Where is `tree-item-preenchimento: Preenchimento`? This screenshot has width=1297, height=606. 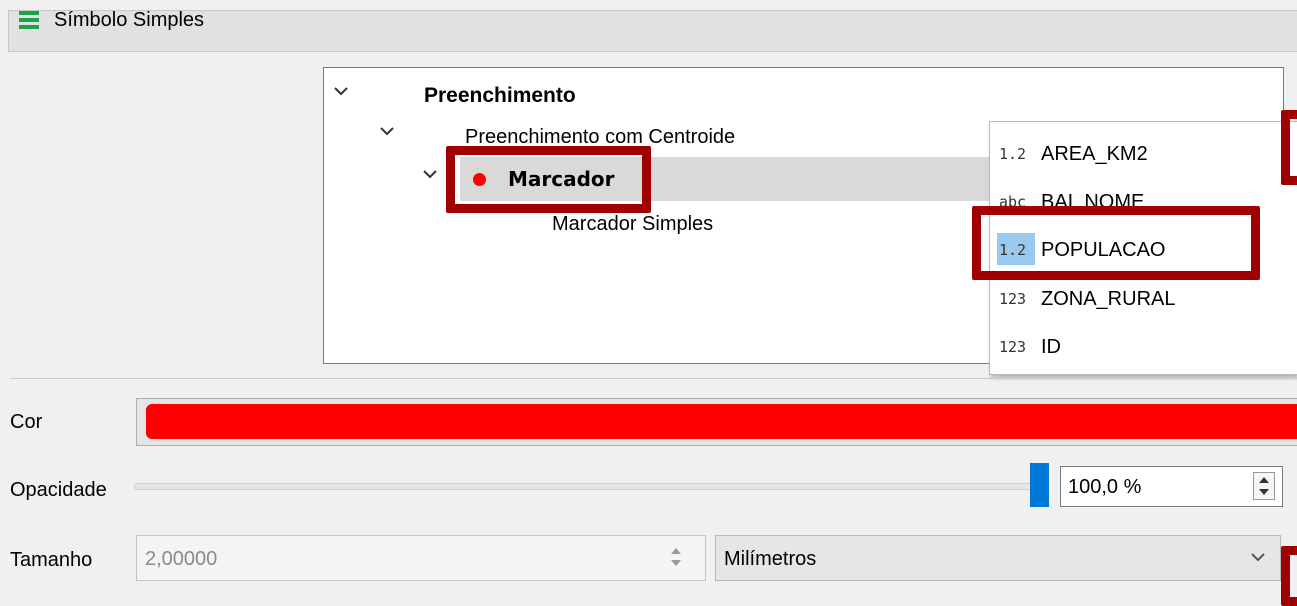 tree-item-preenchimento: Preenchimento is located at coordinates (500, 96).